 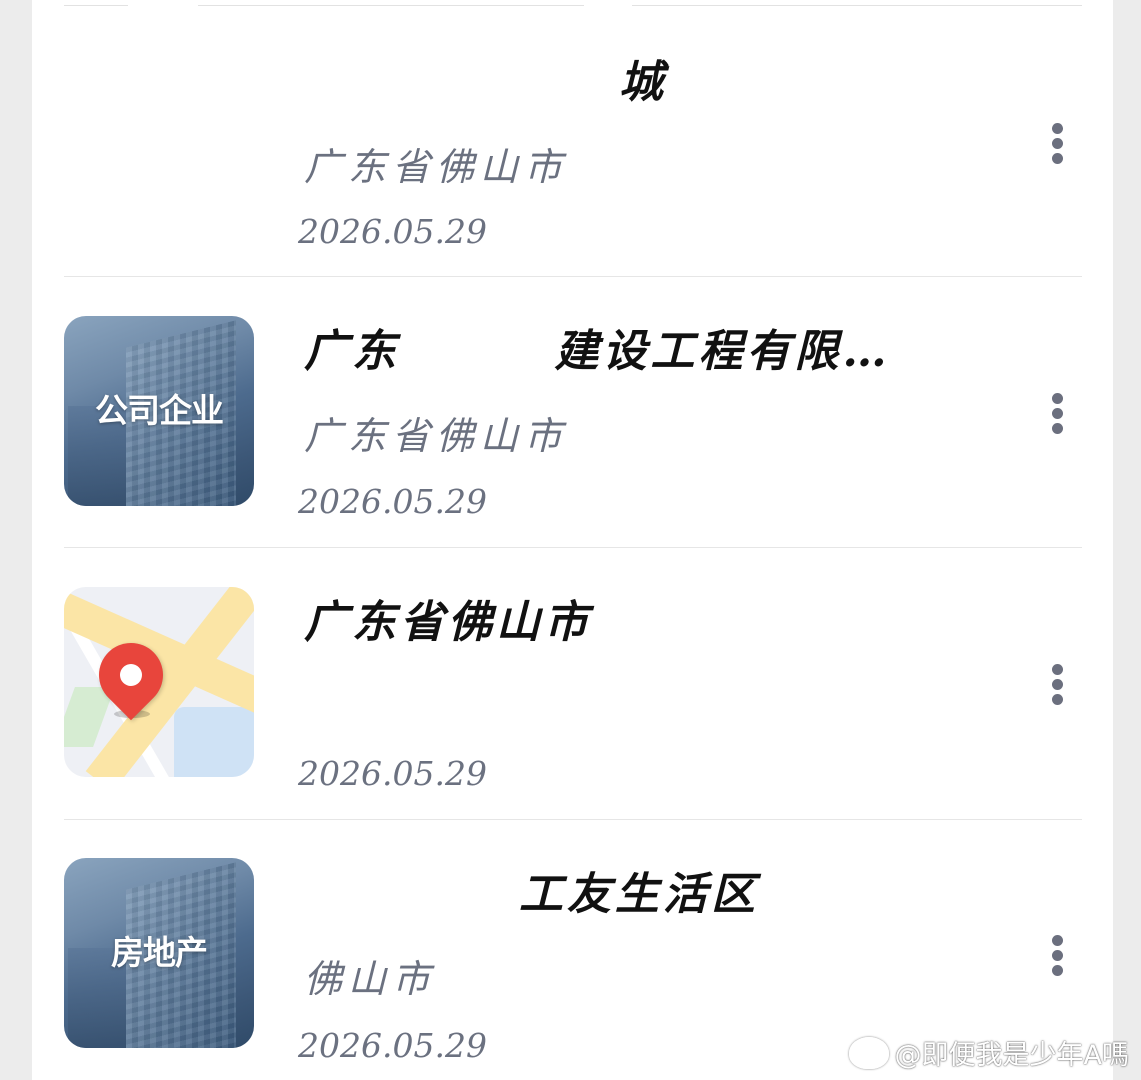 What do you see at coordinates (159, 682) in the screenshot?
I see `map-thumbnail` at bounding box center [159, 682].